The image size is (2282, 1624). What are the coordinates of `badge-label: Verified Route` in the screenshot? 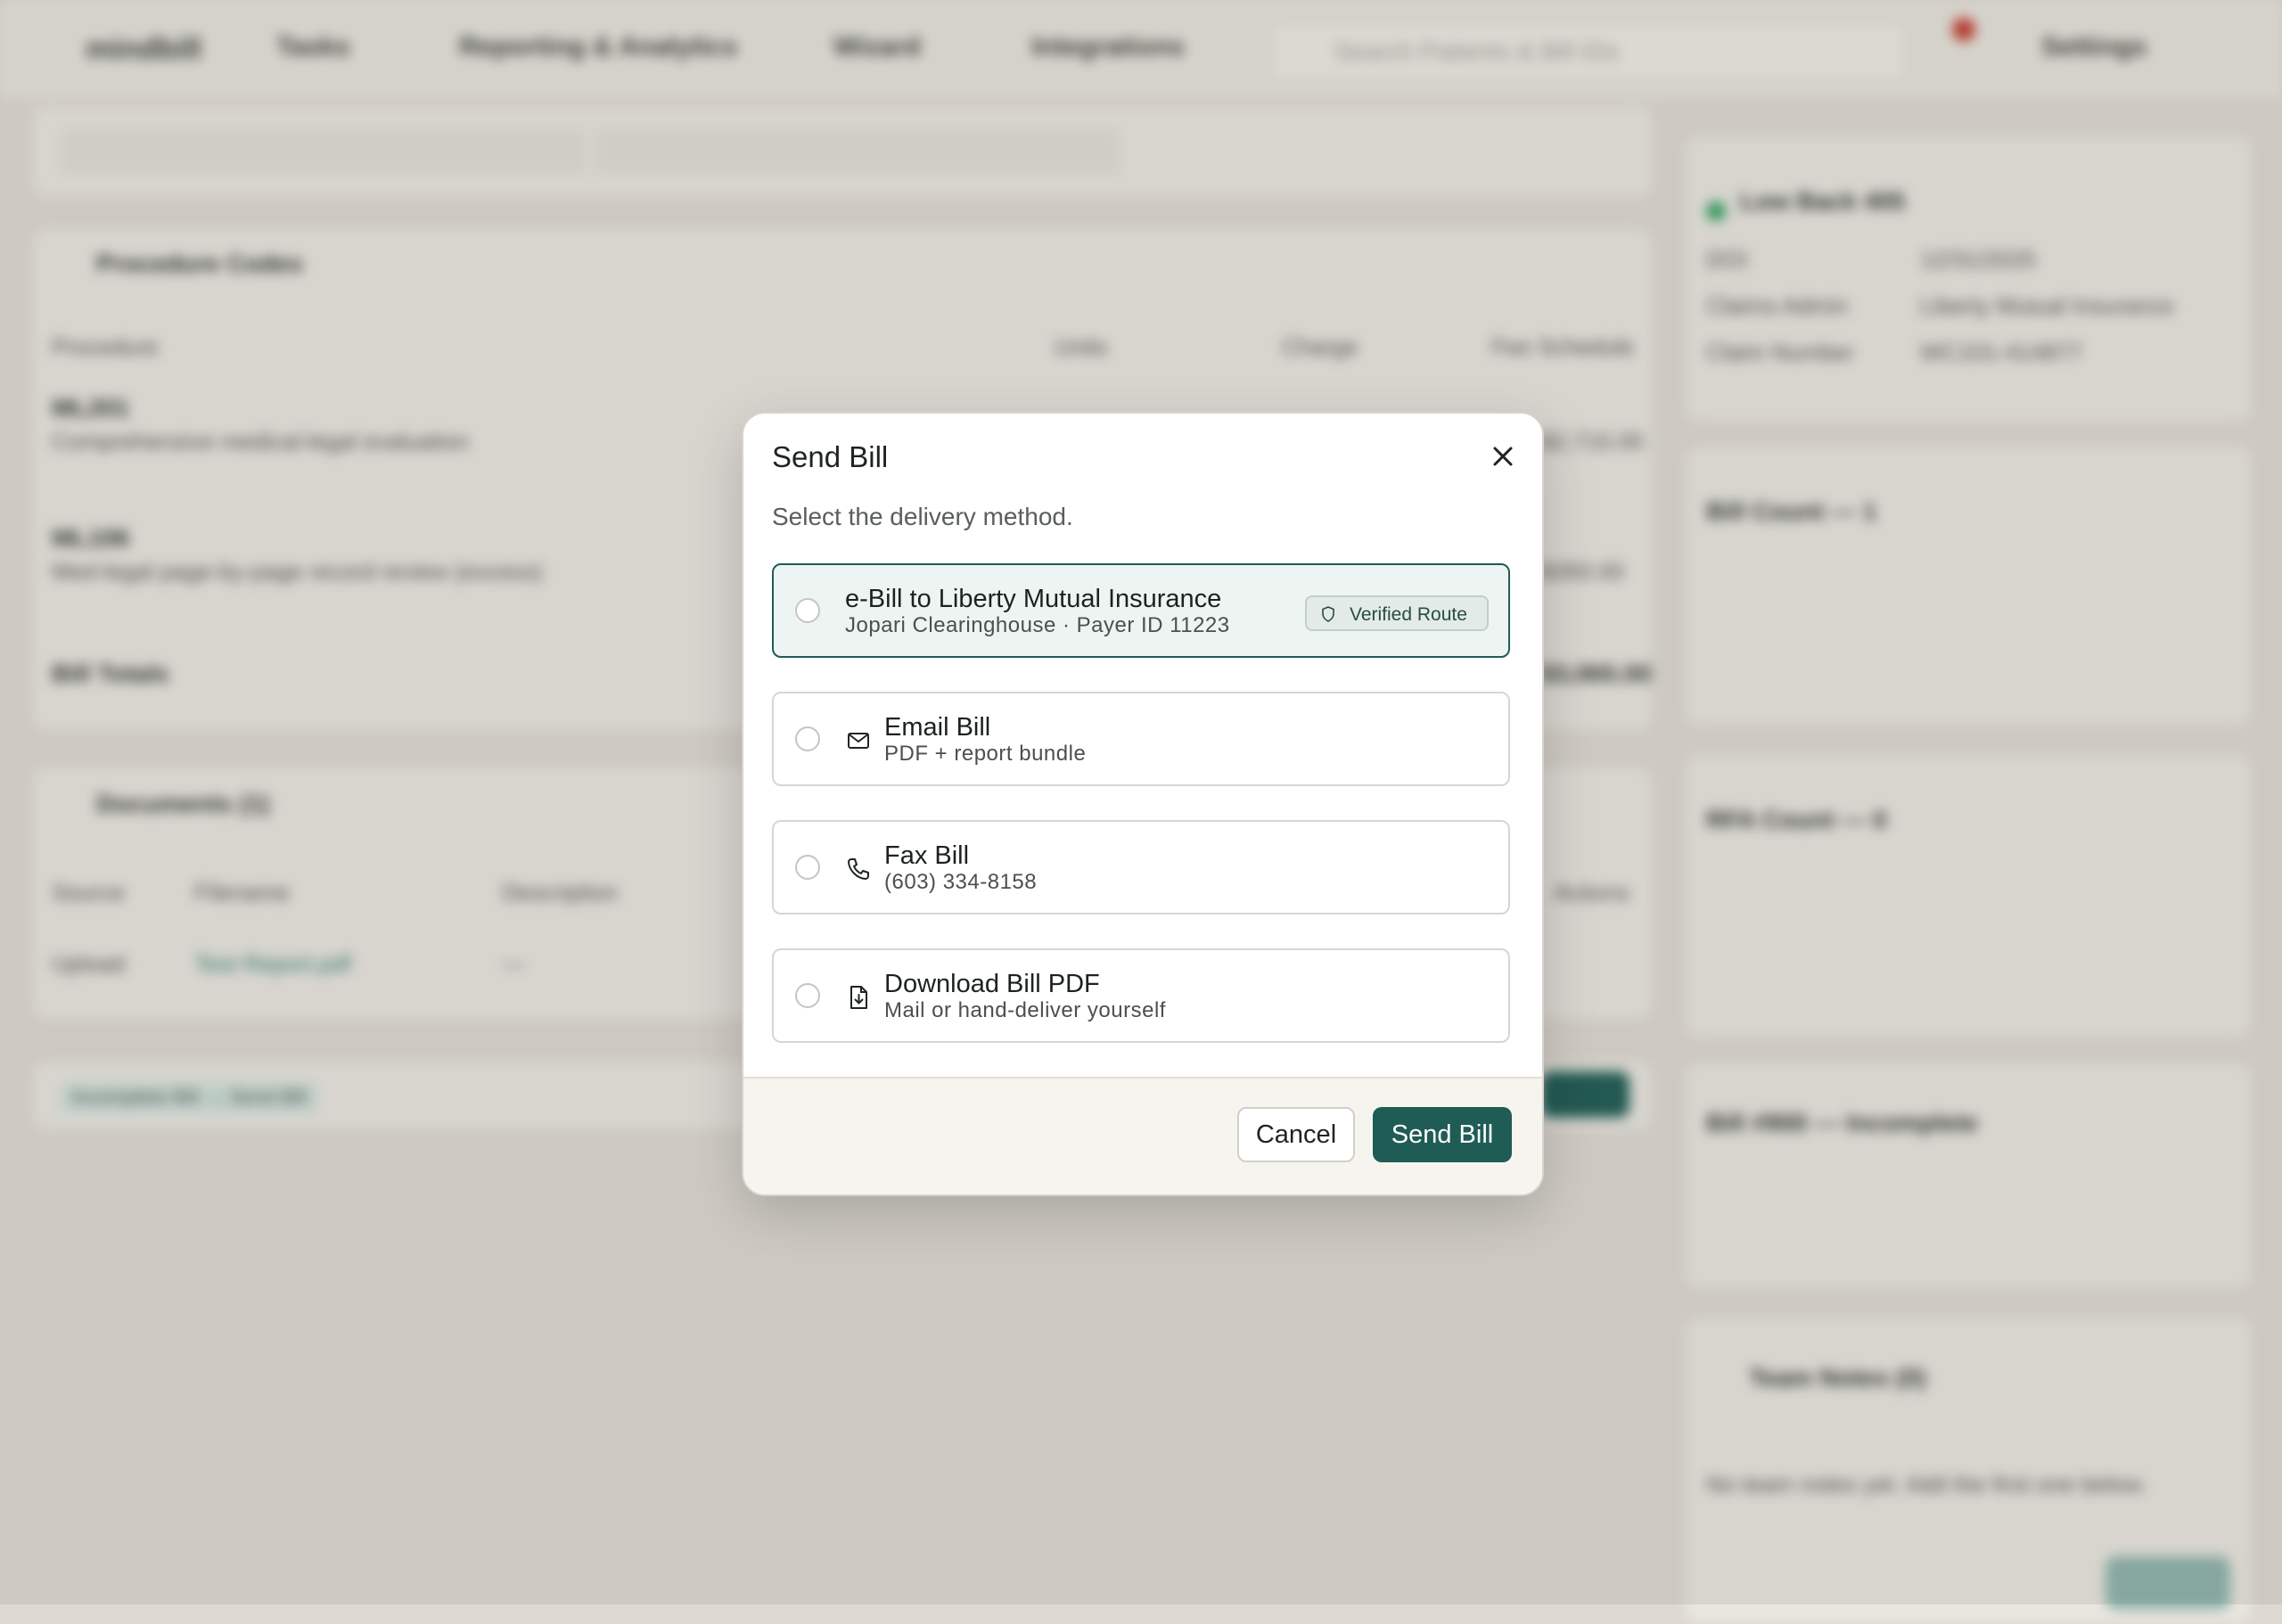 It's located at (1408, 614).